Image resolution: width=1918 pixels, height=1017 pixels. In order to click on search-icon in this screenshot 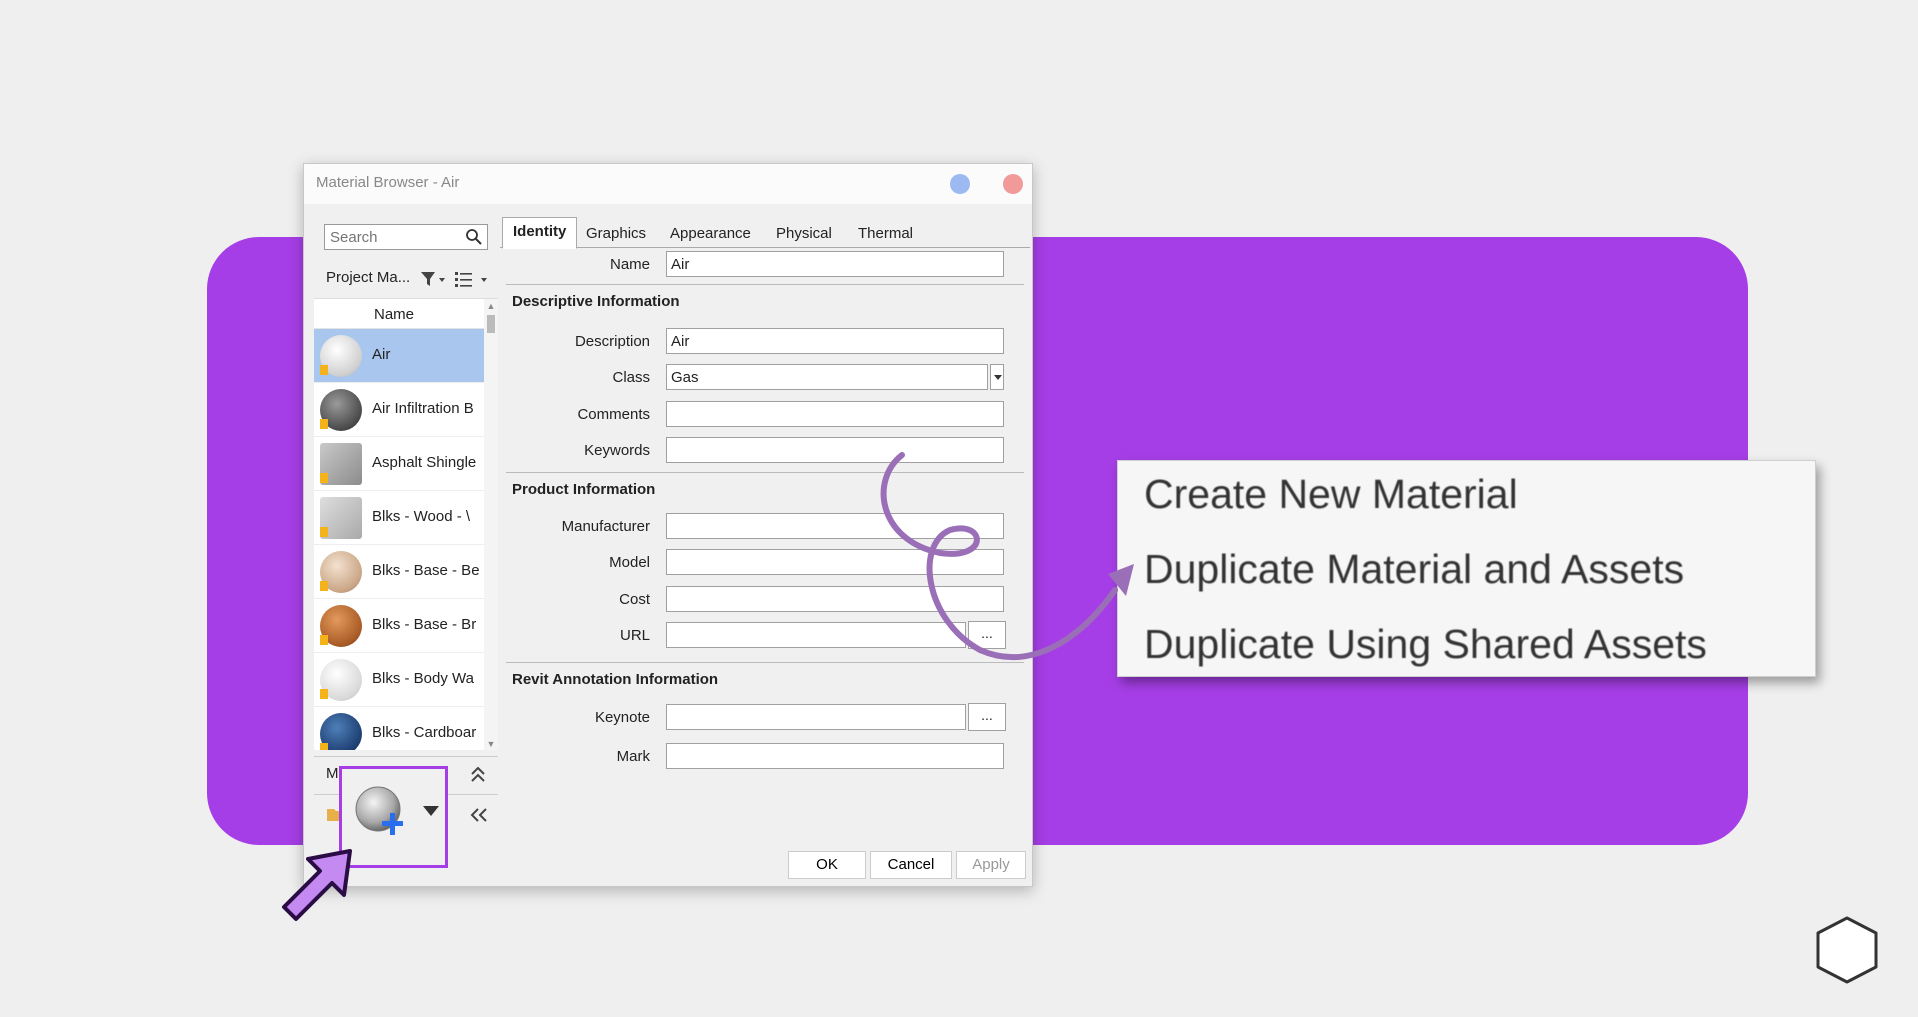, I will do `click(474, 237)`.